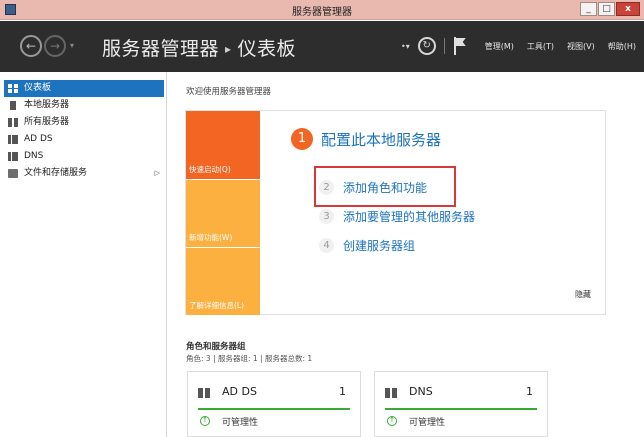 The width and height of the screenshot is (644, 437). What do you see at coordinates (249, 358) in the screenshot?
I see `roles-summary: 角色: 3 | 服务器组: 1 | 服务器总数: 1` at bounding box center [249, 358].